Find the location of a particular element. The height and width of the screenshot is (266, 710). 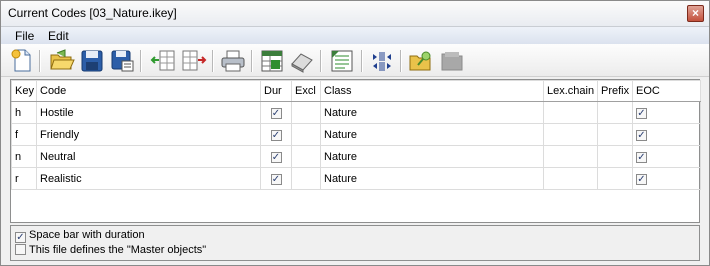

new-document-button is located at coordinates (22, 60).